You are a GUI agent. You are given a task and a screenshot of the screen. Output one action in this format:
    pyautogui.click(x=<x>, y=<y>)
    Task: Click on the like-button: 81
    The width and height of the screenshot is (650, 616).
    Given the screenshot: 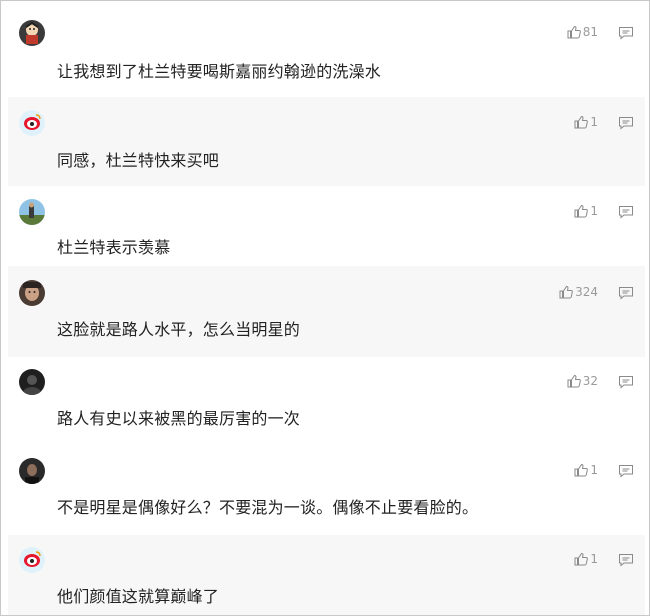 What is the action you would take?
    pyautogui.click(x=582, y=32)
    